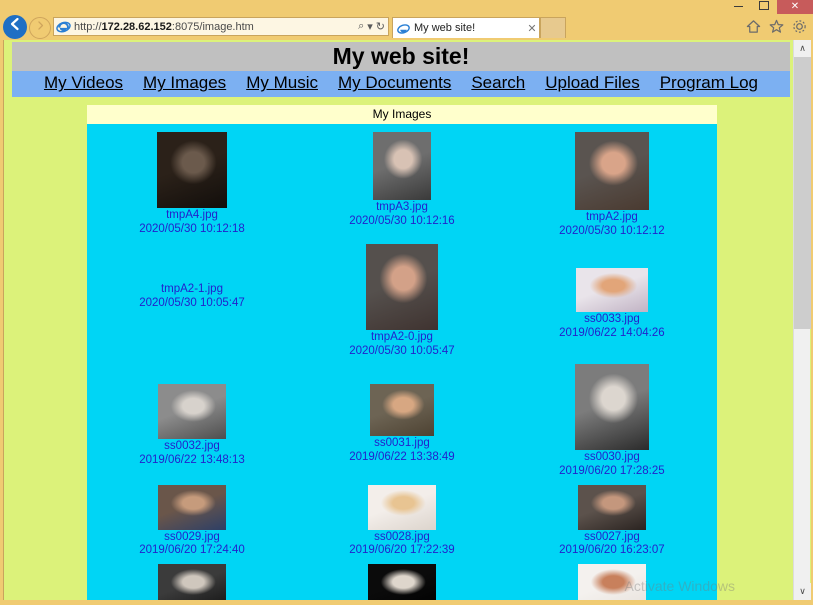  Describe the element at coordinates (612, 458) in the screenshot. I see `image-filename-link: ss0030.jpg` at that location.